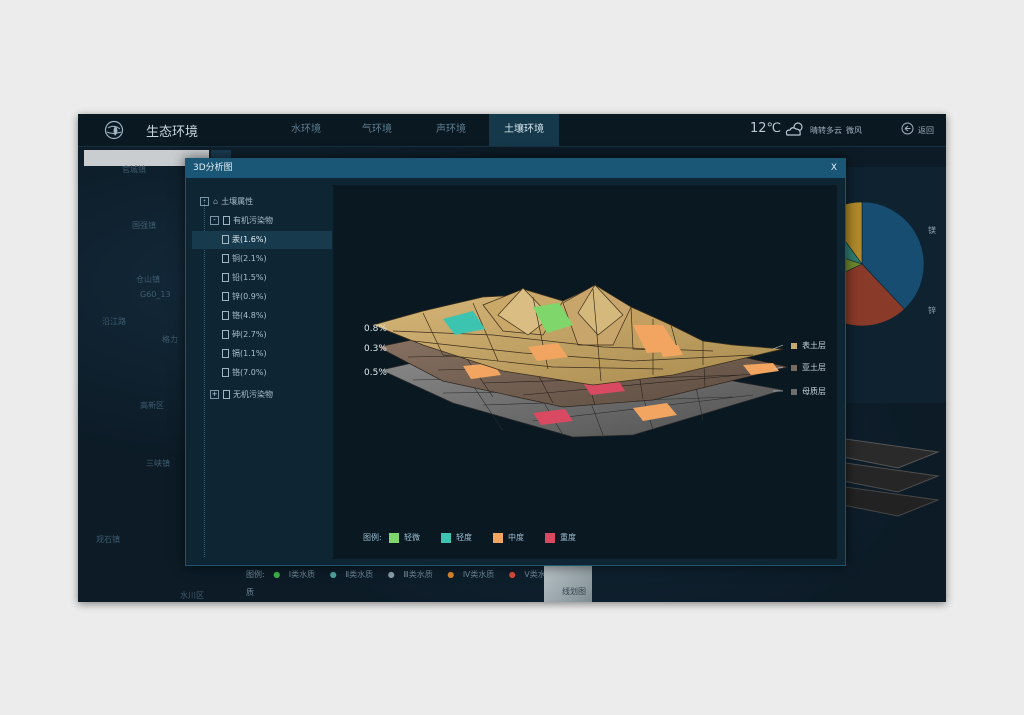  I want to click on pie-chart, so click(862, 264).